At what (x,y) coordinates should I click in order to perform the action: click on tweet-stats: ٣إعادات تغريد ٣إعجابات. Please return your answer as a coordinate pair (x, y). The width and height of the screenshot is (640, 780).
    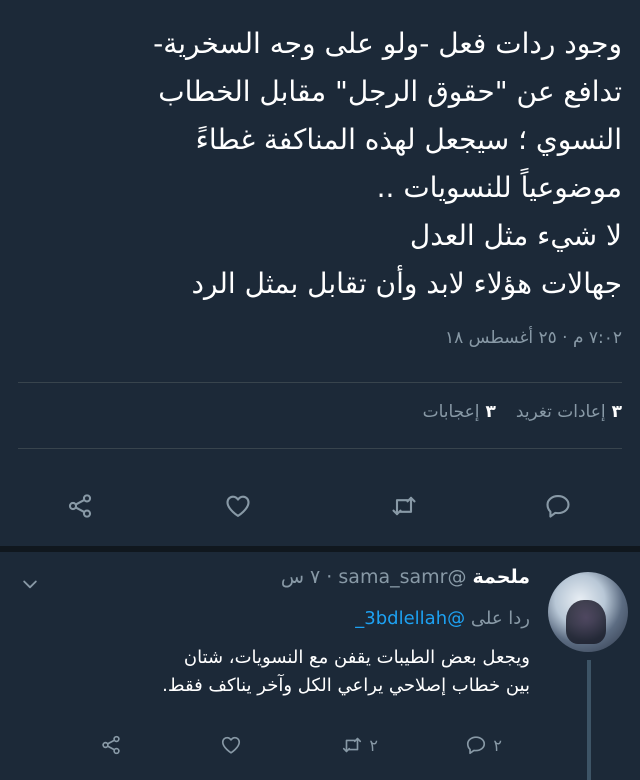
    Looking at the image, I should click on (522, 412).